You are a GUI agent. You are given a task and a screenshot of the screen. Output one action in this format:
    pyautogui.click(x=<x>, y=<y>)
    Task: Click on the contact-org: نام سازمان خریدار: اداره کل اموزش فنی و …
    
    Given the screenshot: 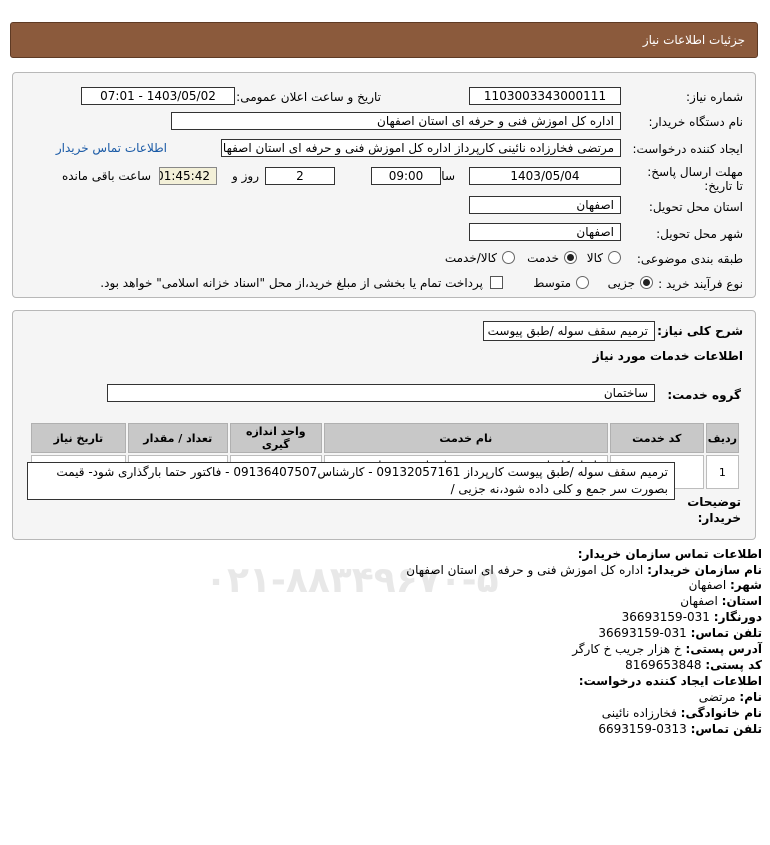 What is the action you would take?
    pyautogui.click(x=584, y=570)
    